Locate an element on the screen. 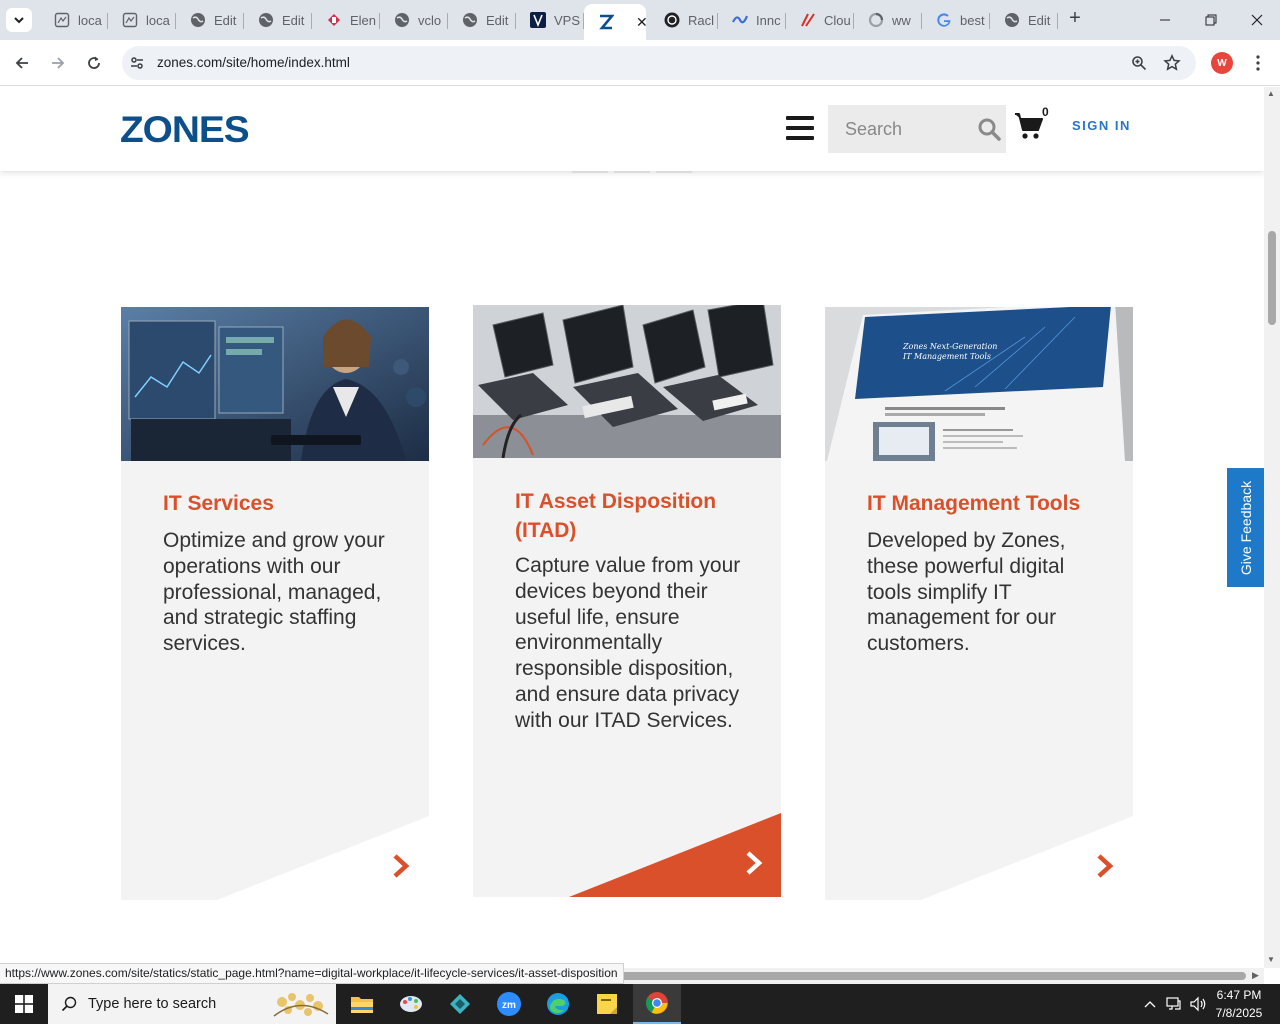 This screenshot has width=1280, height=1024. edge-taskbar-button is located at coordinates (558, 1004).